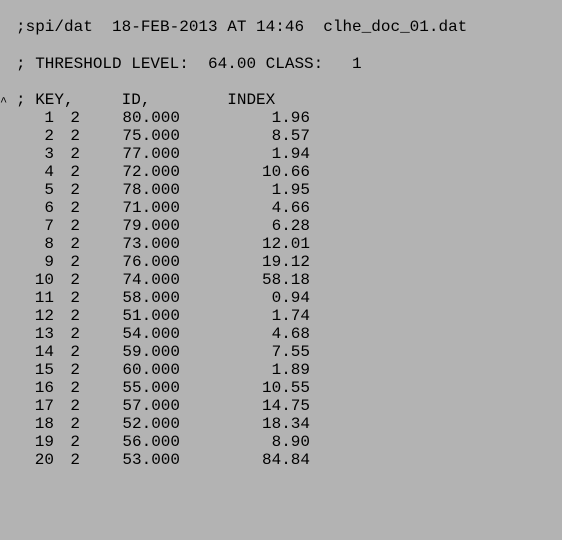 The height and width of the screenshot is (540, 562). What do you see at coordinates (49, 262) in the screenshot?
I see `row-key-cell: 9` at bounding box center [49, 262].